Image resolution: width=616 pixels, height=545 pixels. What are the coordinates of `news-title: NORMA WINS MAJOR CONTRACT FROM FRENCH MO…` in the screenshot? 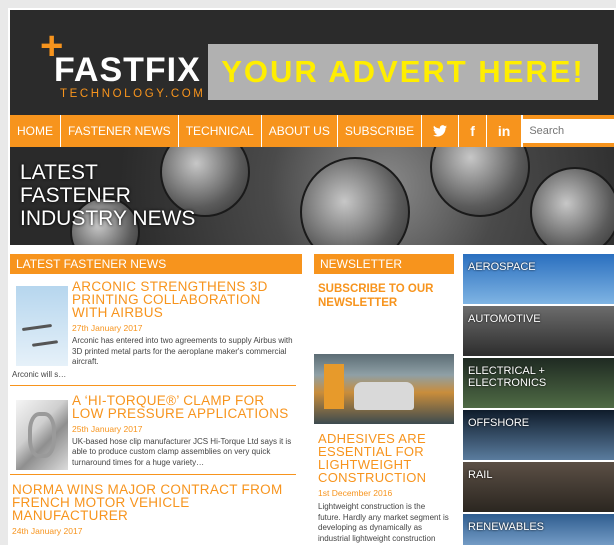 It's located at (154, 503).